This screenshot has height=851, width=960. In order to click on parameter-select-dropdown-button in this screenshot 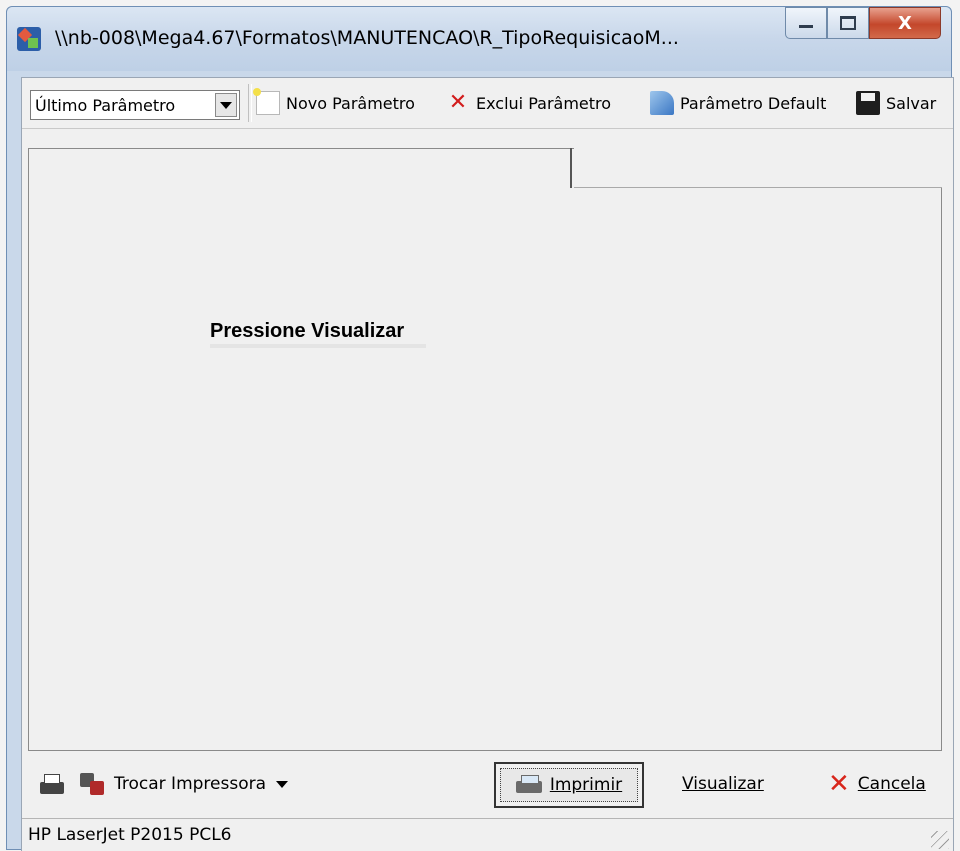, I will do `click(226, 105)`.